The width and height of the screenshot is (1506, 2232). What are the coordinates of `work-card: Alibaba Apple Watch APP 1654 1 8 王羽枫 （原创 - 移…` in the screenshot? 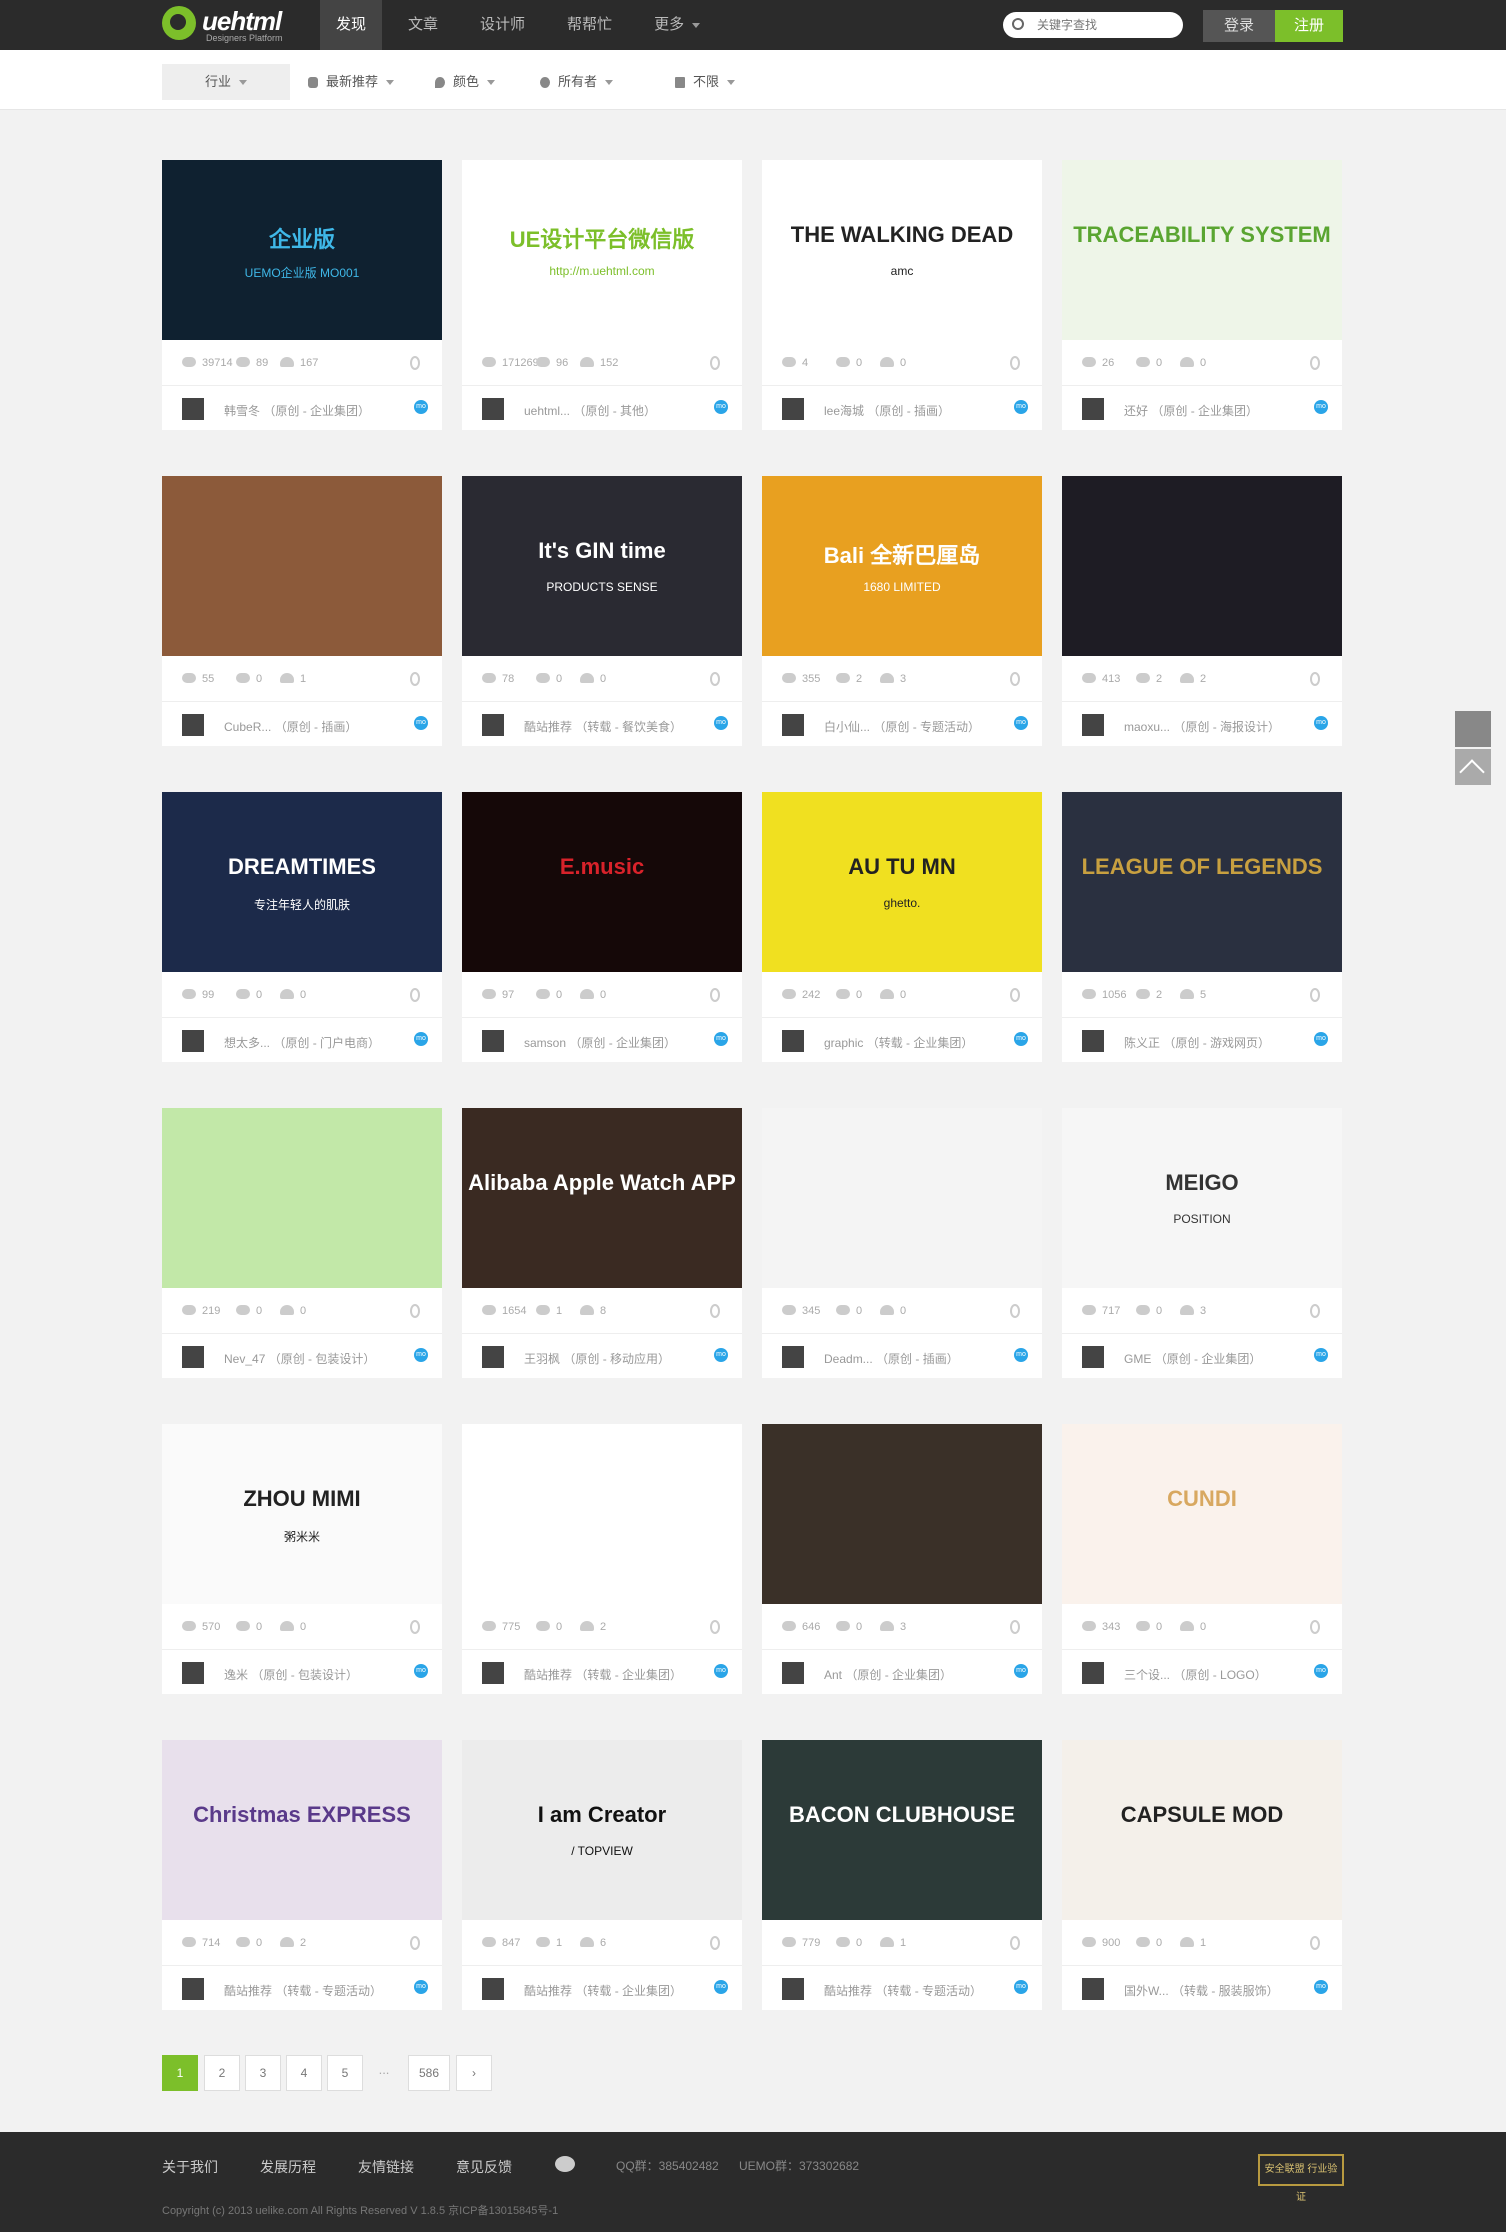 It's located at (602, 1243).